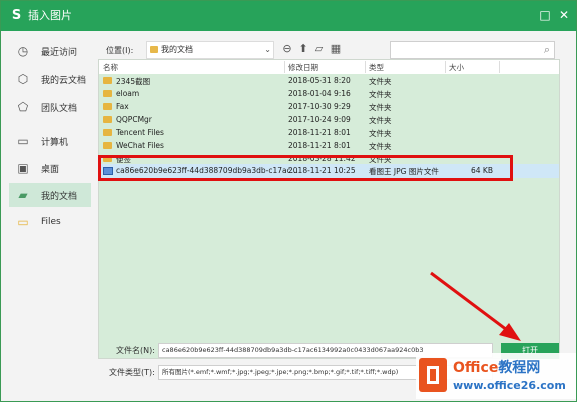 The image size is (577, 402). Describe the element at coordinates (376, 67) in the screenshot. I see `column-type: 类型` at that location.